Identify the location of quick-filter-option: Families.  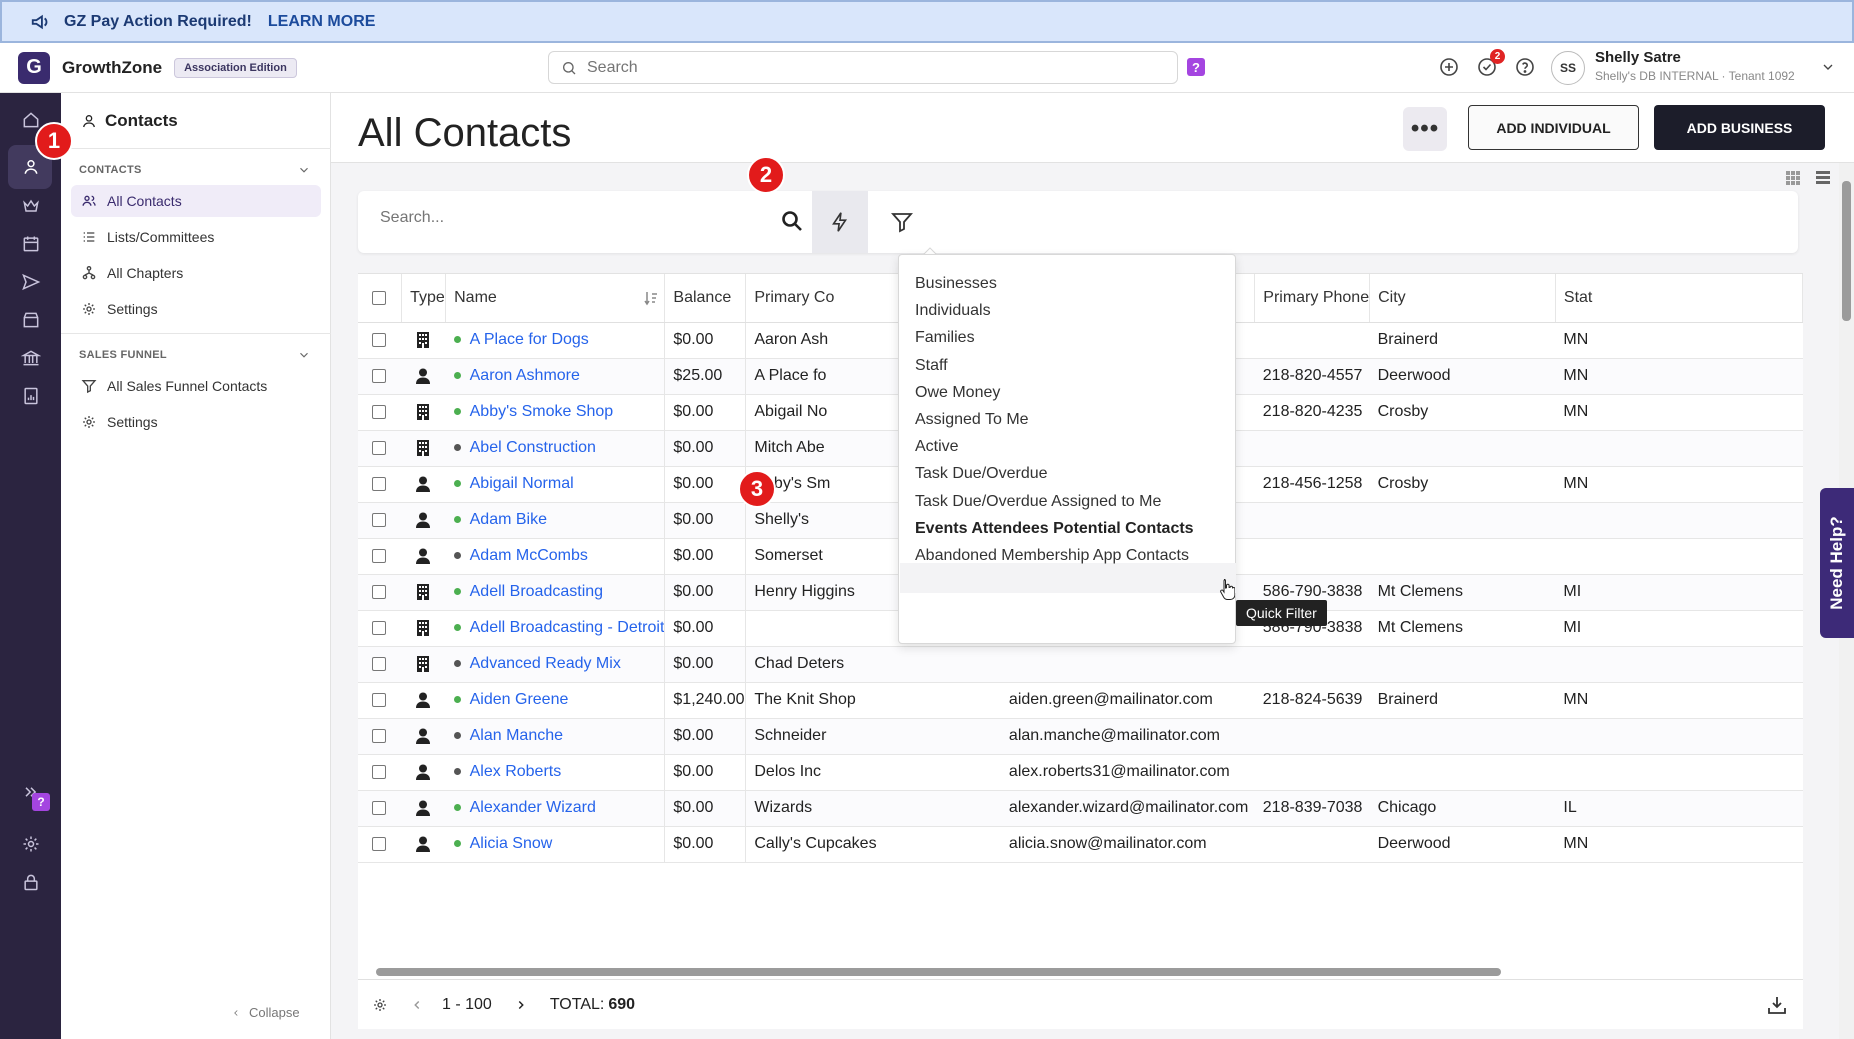
(945, 338).